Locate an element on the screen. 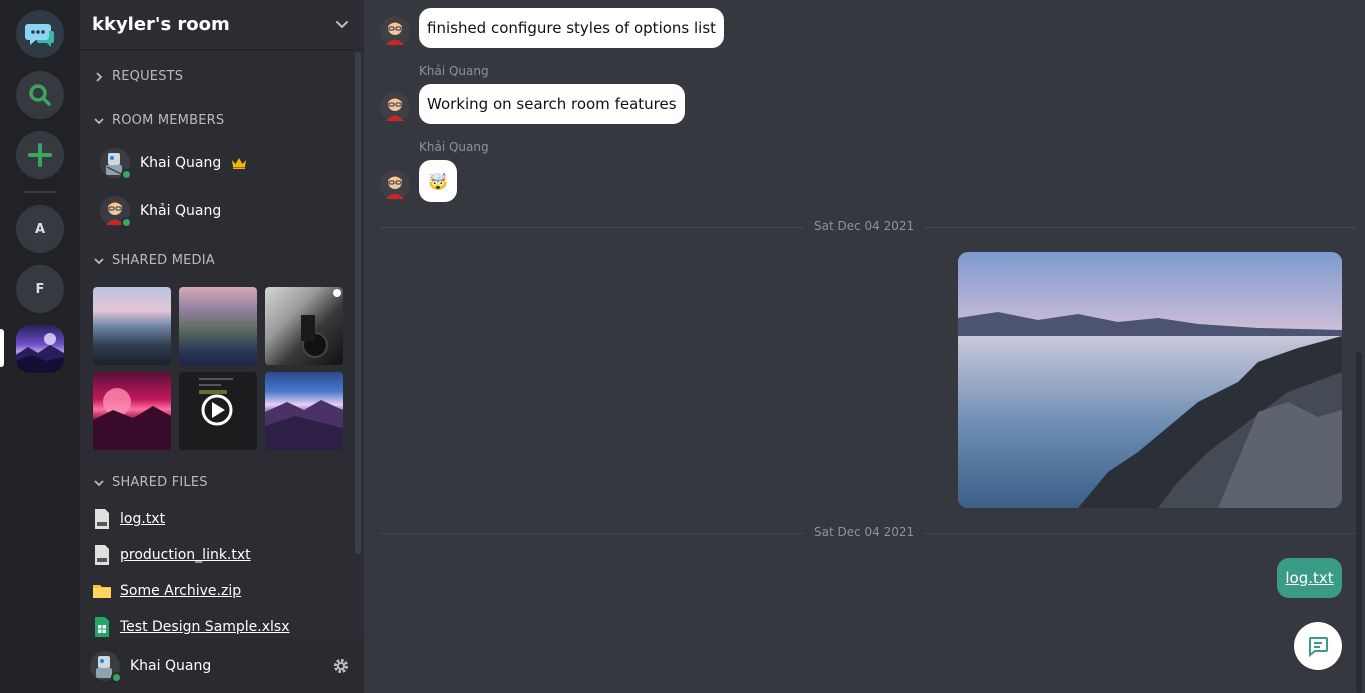 This screenshot has width=1365, height=693. shared-file-link: Some Archive.zip is located at coordinates (166, 591).